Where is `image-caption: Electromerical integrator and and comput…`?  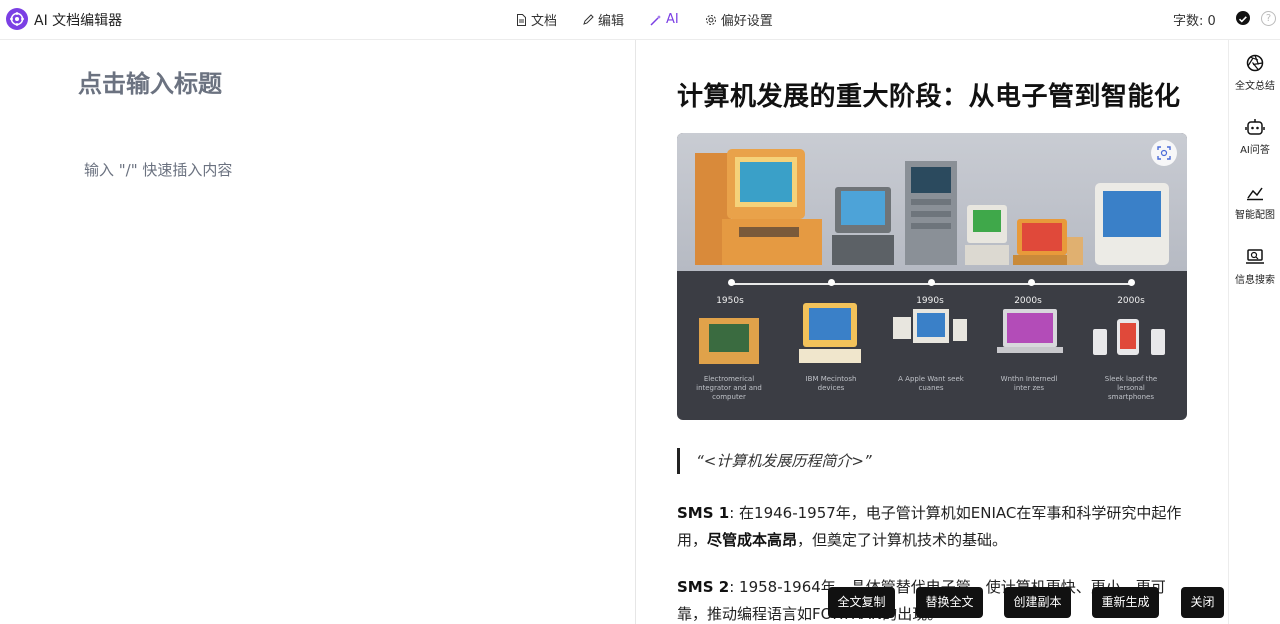
image-caption: Electromerical integrator and and comput… is located at coordinates (729, 388).